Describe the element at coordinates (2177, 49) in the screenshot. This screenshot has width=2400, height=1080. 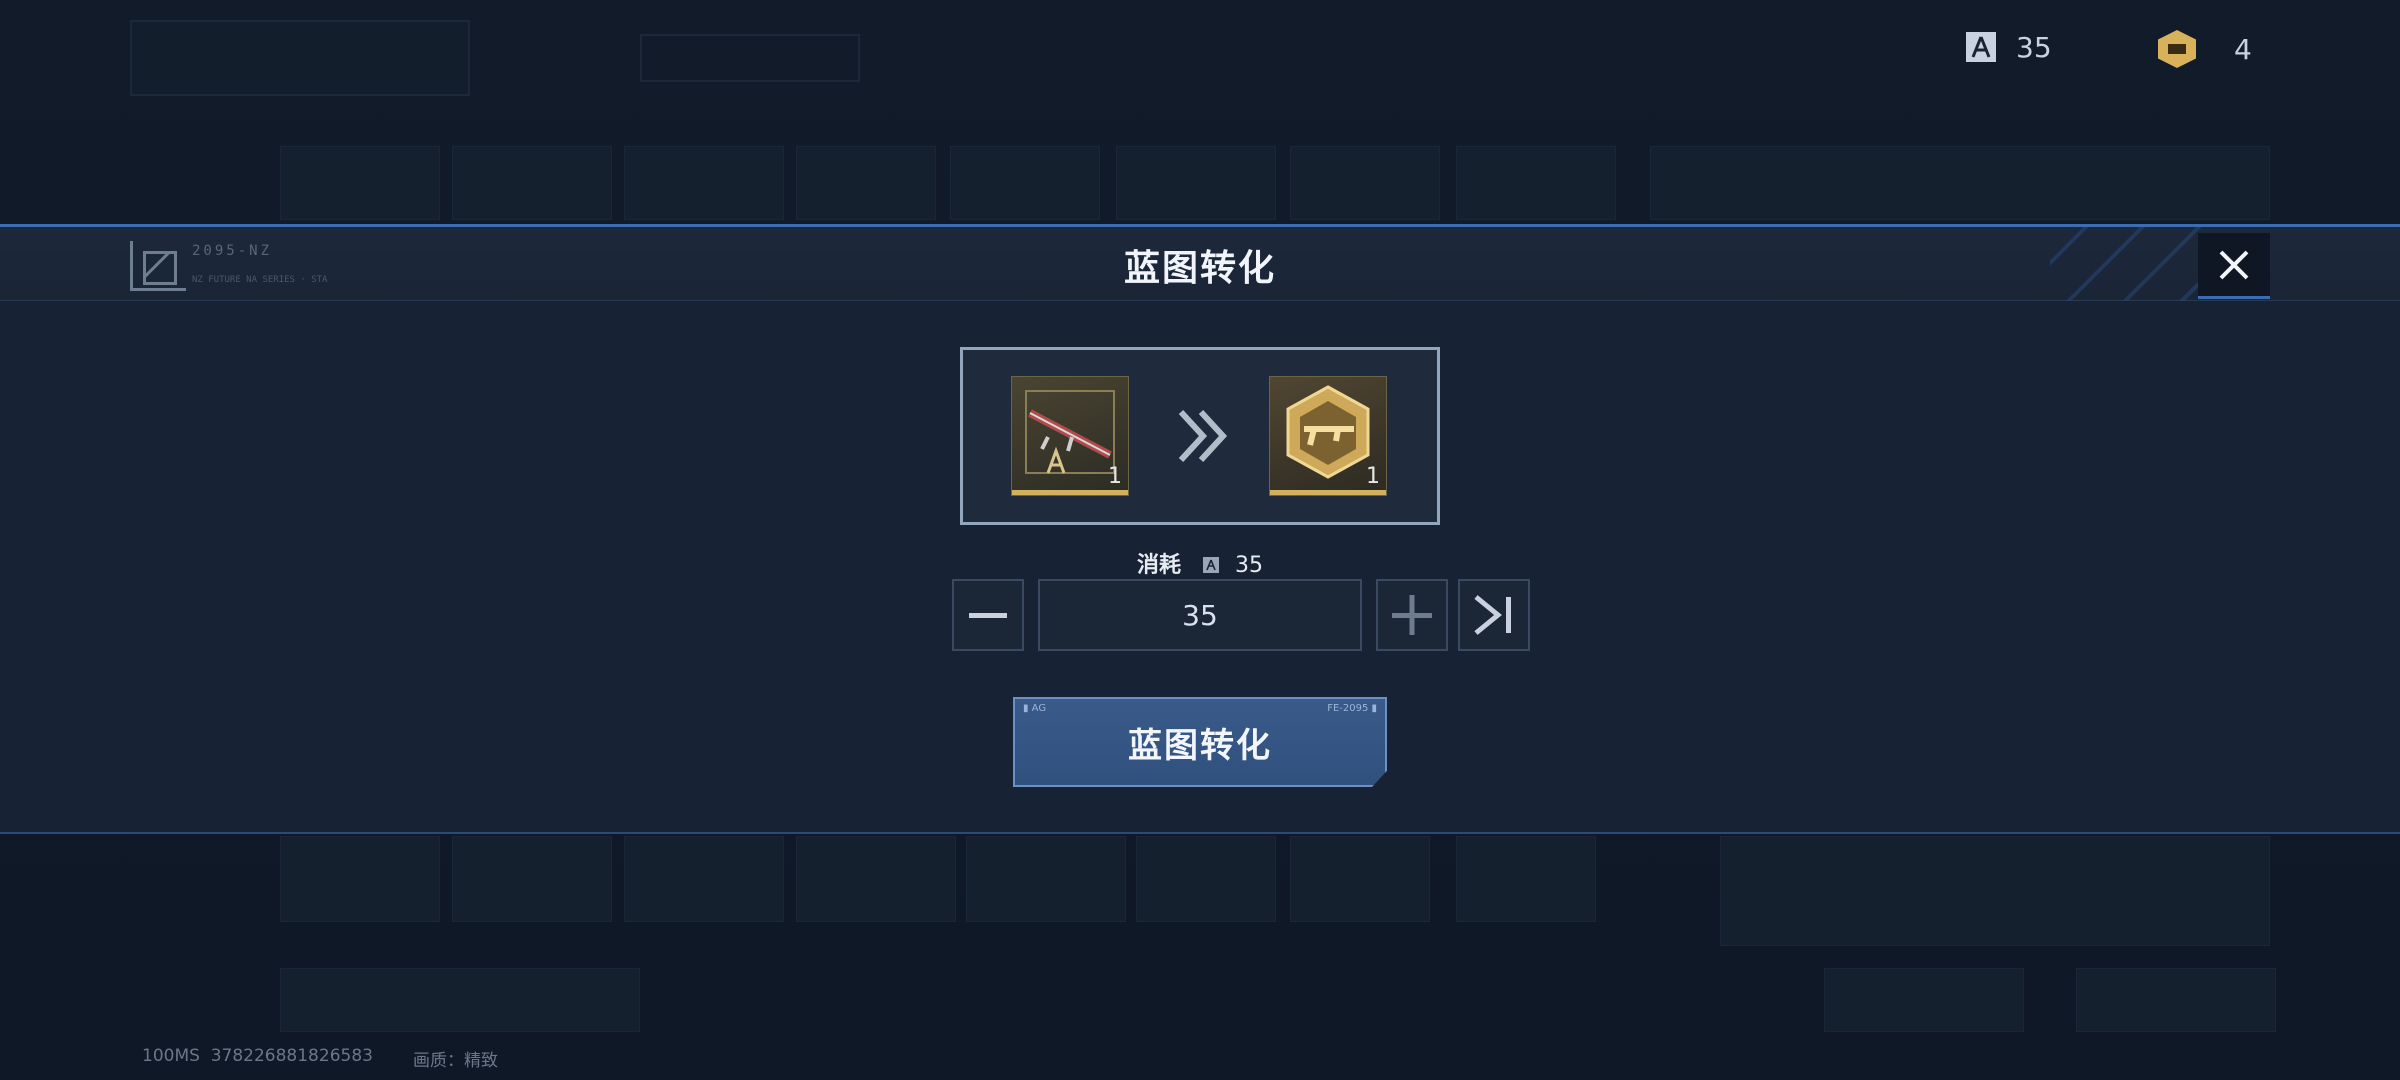
I see `gold-badge-icon` at that location.